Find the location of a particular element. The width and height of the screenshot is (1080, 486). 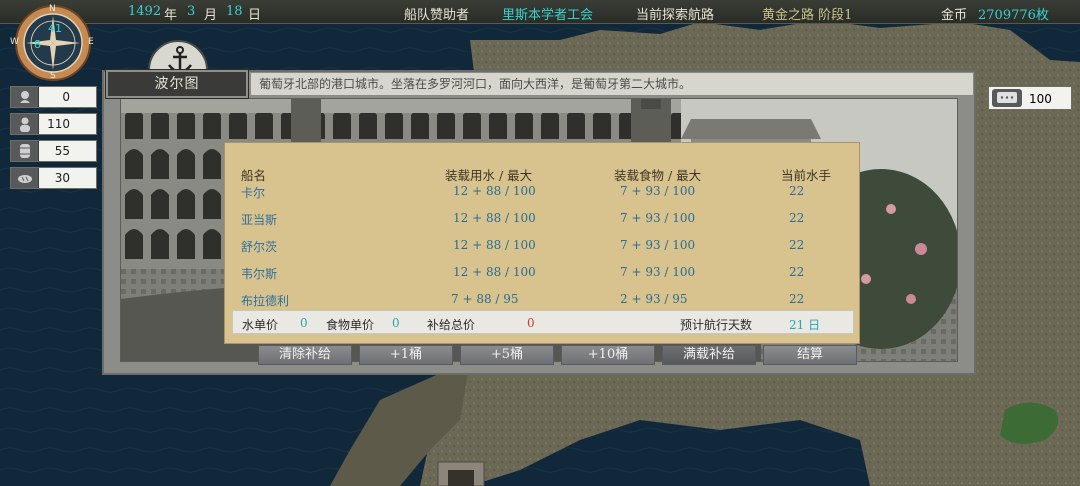

row-water: 7 + 88 / 95 is located at coordinates (485, 299).